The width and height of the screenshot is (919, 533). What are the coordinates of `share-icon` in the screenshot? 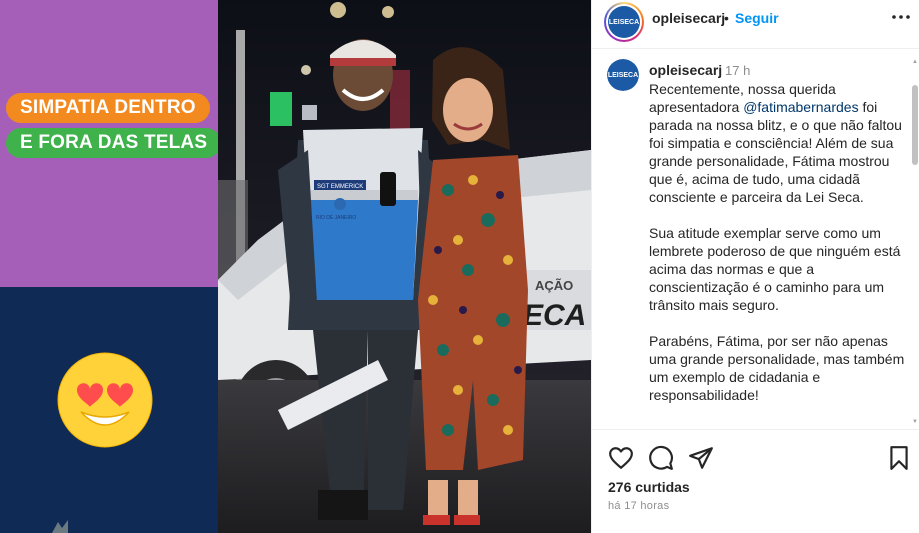 It's located at (701, 458).